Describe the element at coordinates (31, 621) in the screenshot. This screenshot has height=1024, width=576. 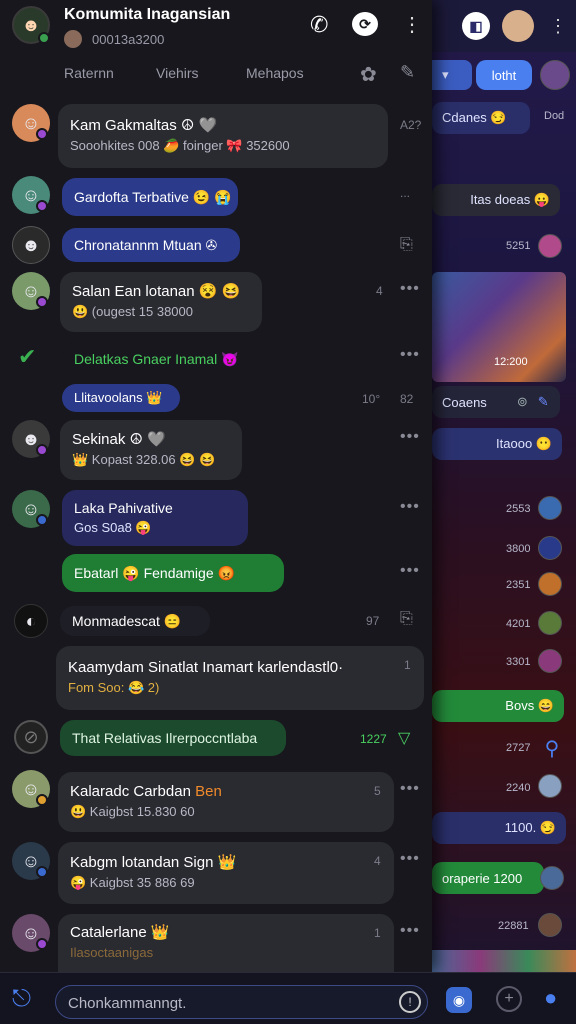
I see `avatar: ◐` at that location.